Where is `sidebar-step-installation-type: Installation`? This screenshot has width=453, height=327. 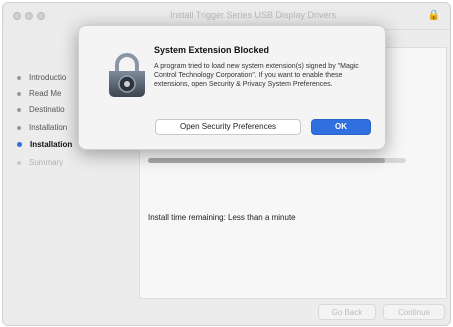 sidebar-step-installation-type: Installation is located at coordinates (42, 127).